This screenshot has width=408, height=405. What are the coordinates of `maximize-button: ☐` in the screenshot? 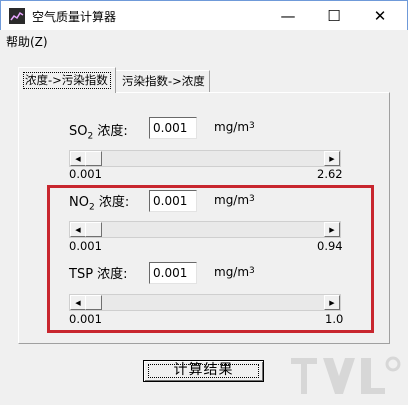 It's located at (334, 16).